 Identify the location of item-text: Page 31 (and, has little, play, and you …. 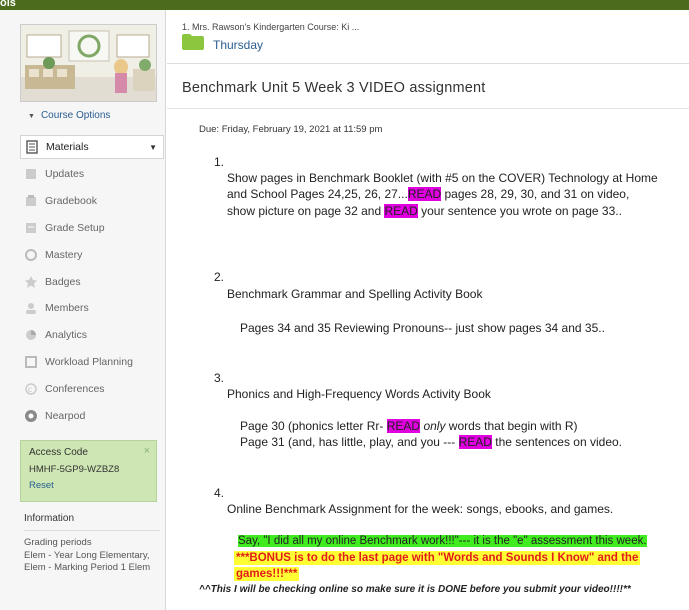
(431, 442).